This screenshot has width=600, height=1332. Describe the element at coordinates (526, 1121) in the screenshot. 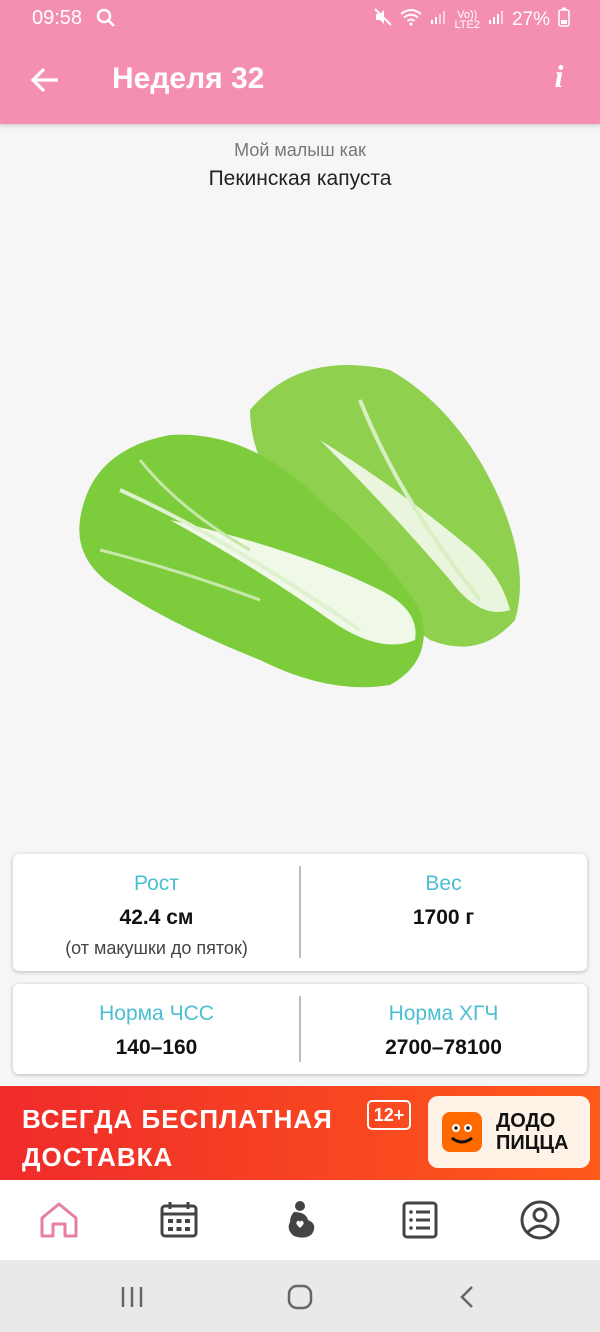

I see `brand-line1: ДОДО` at that location.